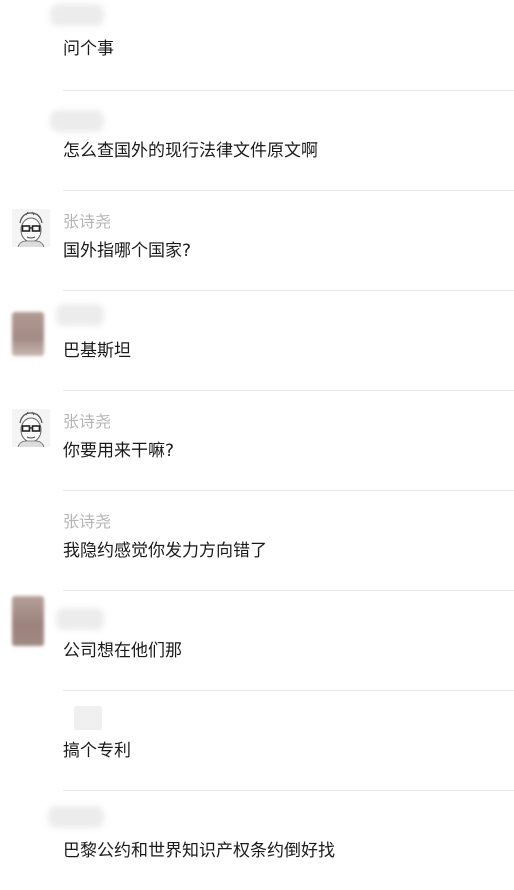 This screenshot has height=890, width=514. I want to click on message-text: 搞个专利, so click(97, 751).